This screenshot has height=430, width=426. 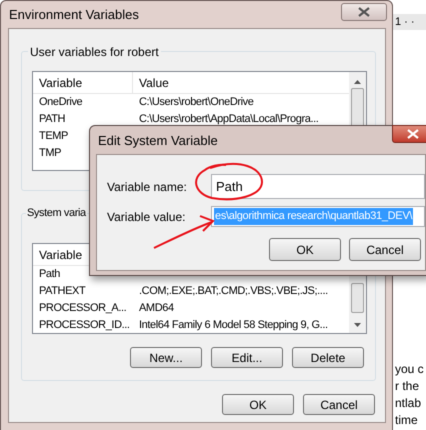 What do you see at coordinates (83, 119) in the screenshot?
I see `variable-name: PATH` at bounding box center [83, 119].